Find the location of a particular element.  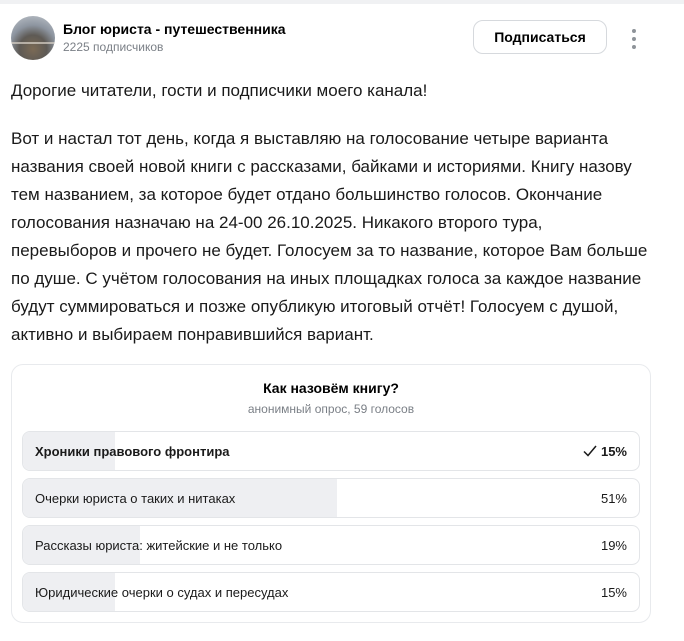

poll-option-percent: 19% is located at coordinates (613, 545).